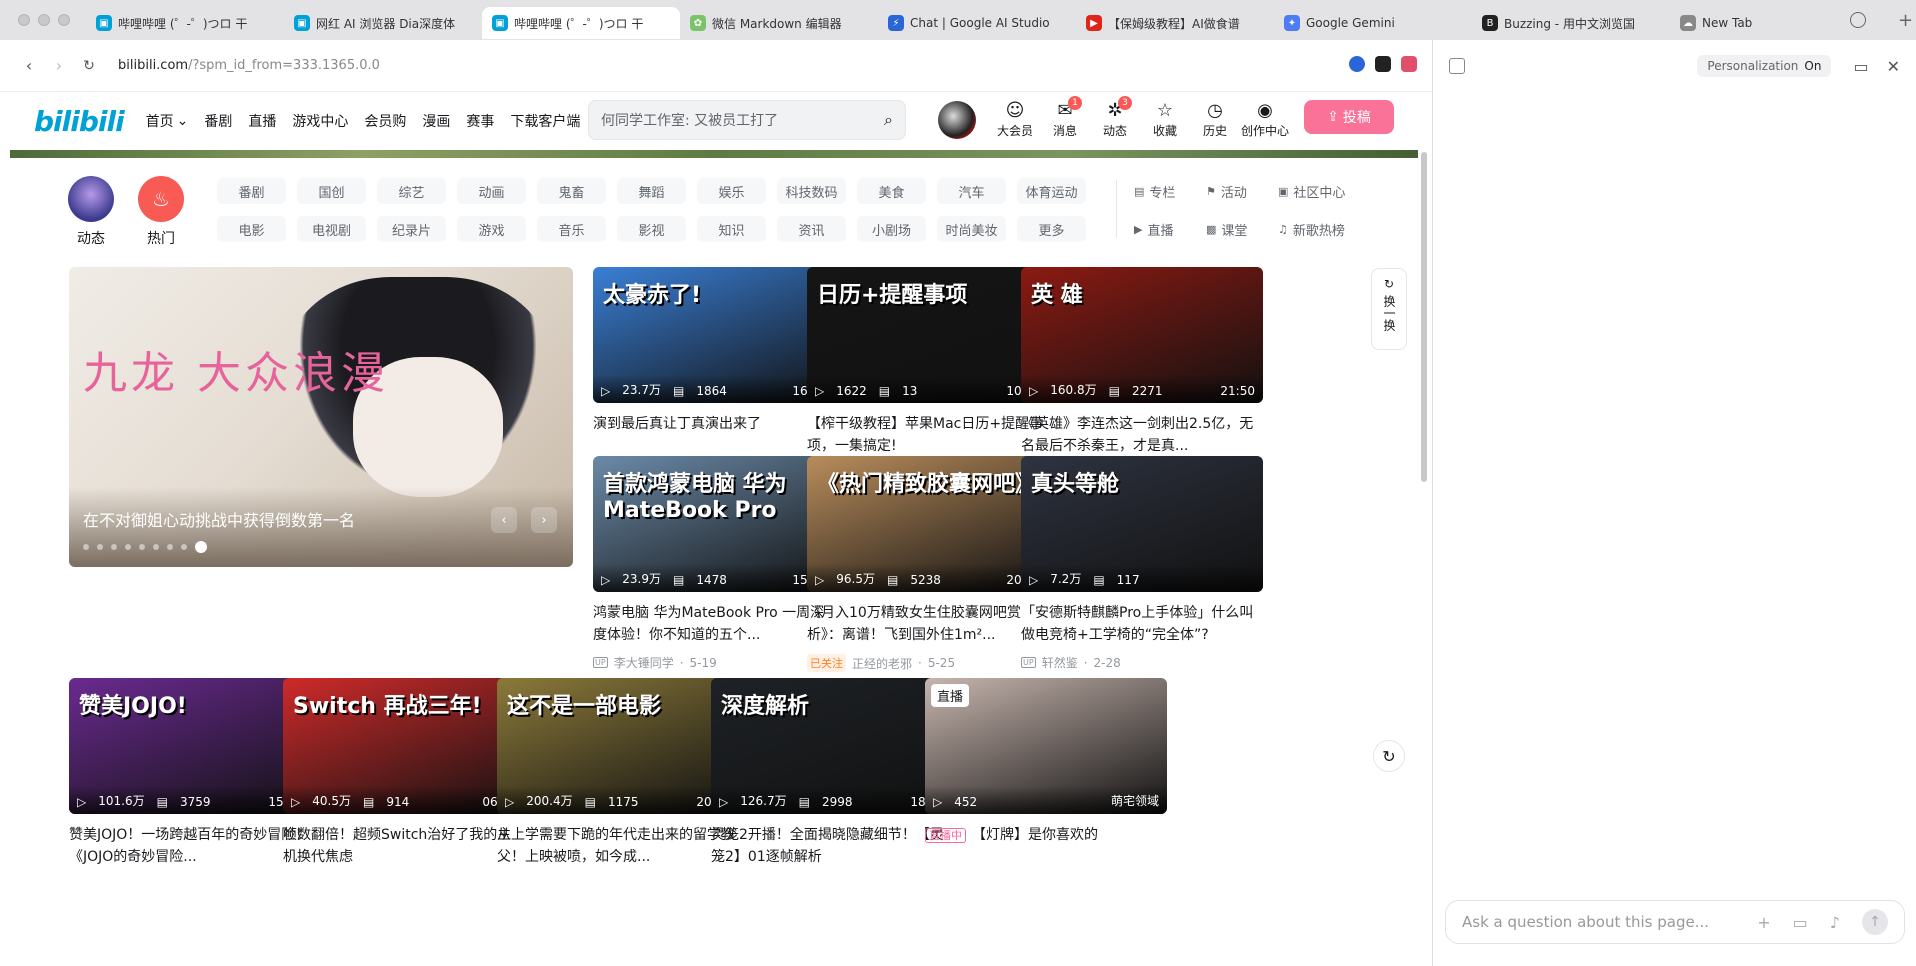 Image resolution: width=1916 pixels, height=966 pixels. Describe the element at coordinates (882, 663) in the screenshot. I see `uploader-name: 正经的老邪` at that location.